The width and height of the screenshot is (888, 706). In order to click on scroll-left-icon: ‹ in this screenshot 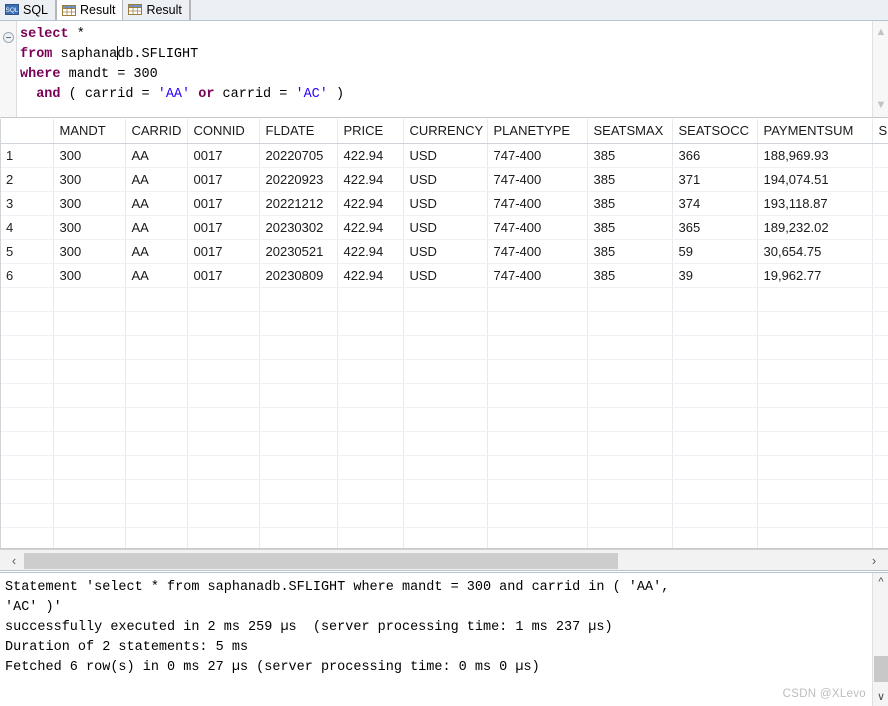, I will do `click(14, 560)`.